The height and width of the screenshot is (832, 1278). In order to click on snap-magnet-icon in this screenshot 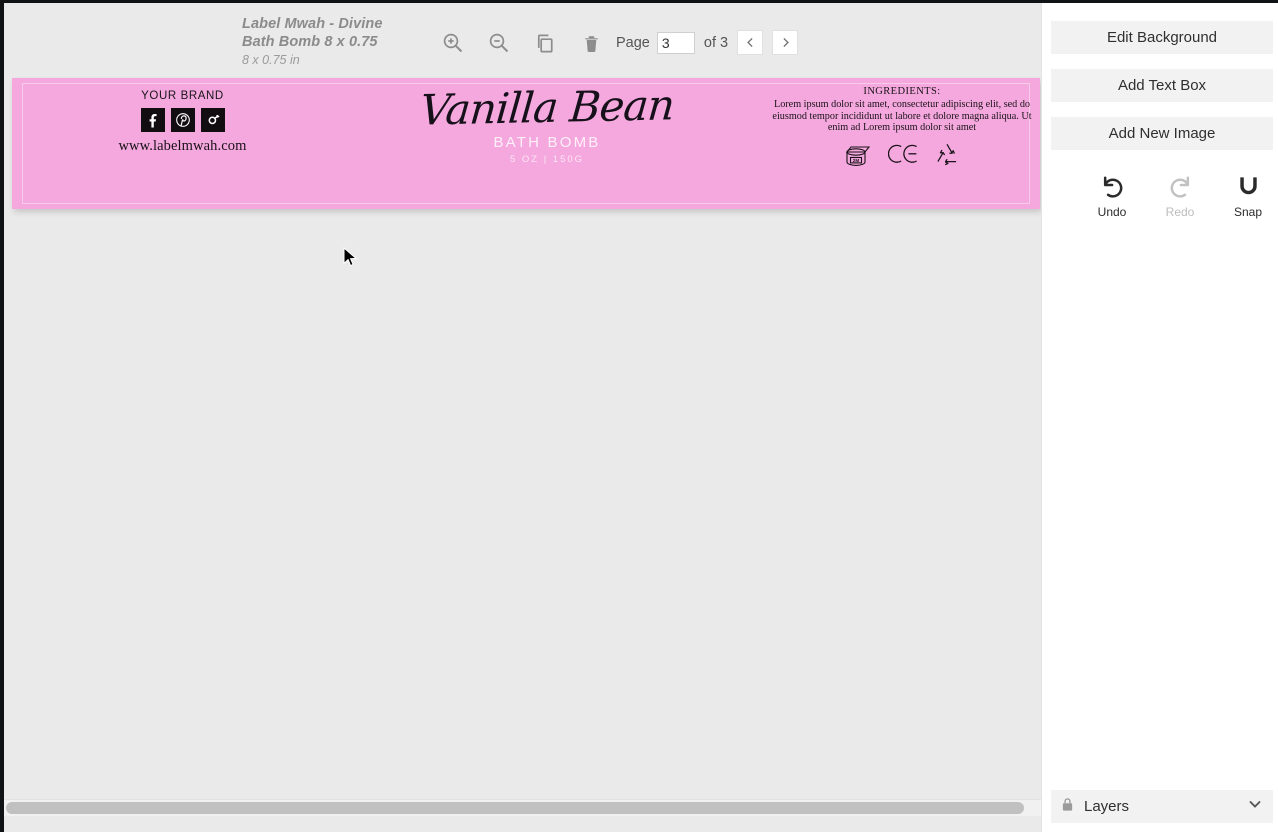, I will do `click(1248, 186)`.